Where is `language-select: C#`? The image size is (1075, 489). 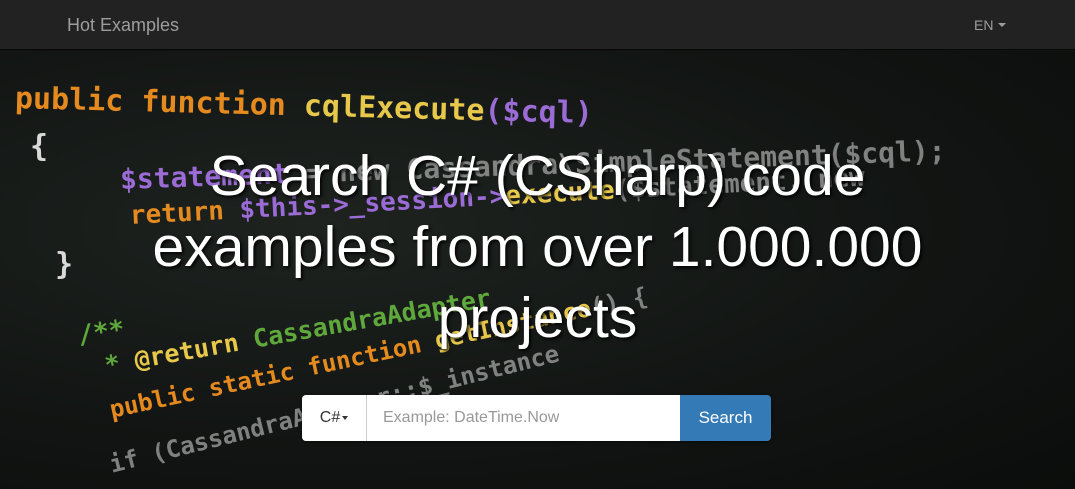 language-select: C# is located at coordinates (334, 418).